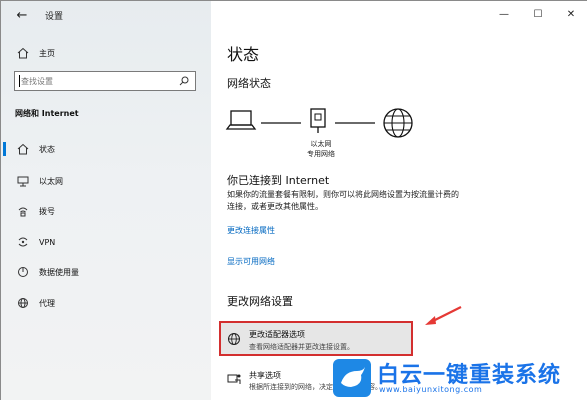 Image resolution: width=587 pixels, height=400 pixels. Describe the element at coordinates (47, 242) in the screenshot. I see `sidebar-item-label: VPN` at that location.